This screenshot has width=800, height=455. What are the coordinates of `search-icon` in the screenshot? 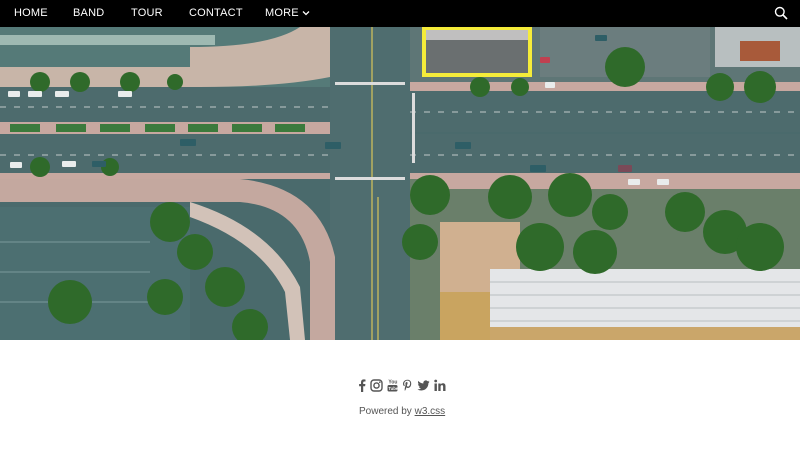 It's located at (781, 13).